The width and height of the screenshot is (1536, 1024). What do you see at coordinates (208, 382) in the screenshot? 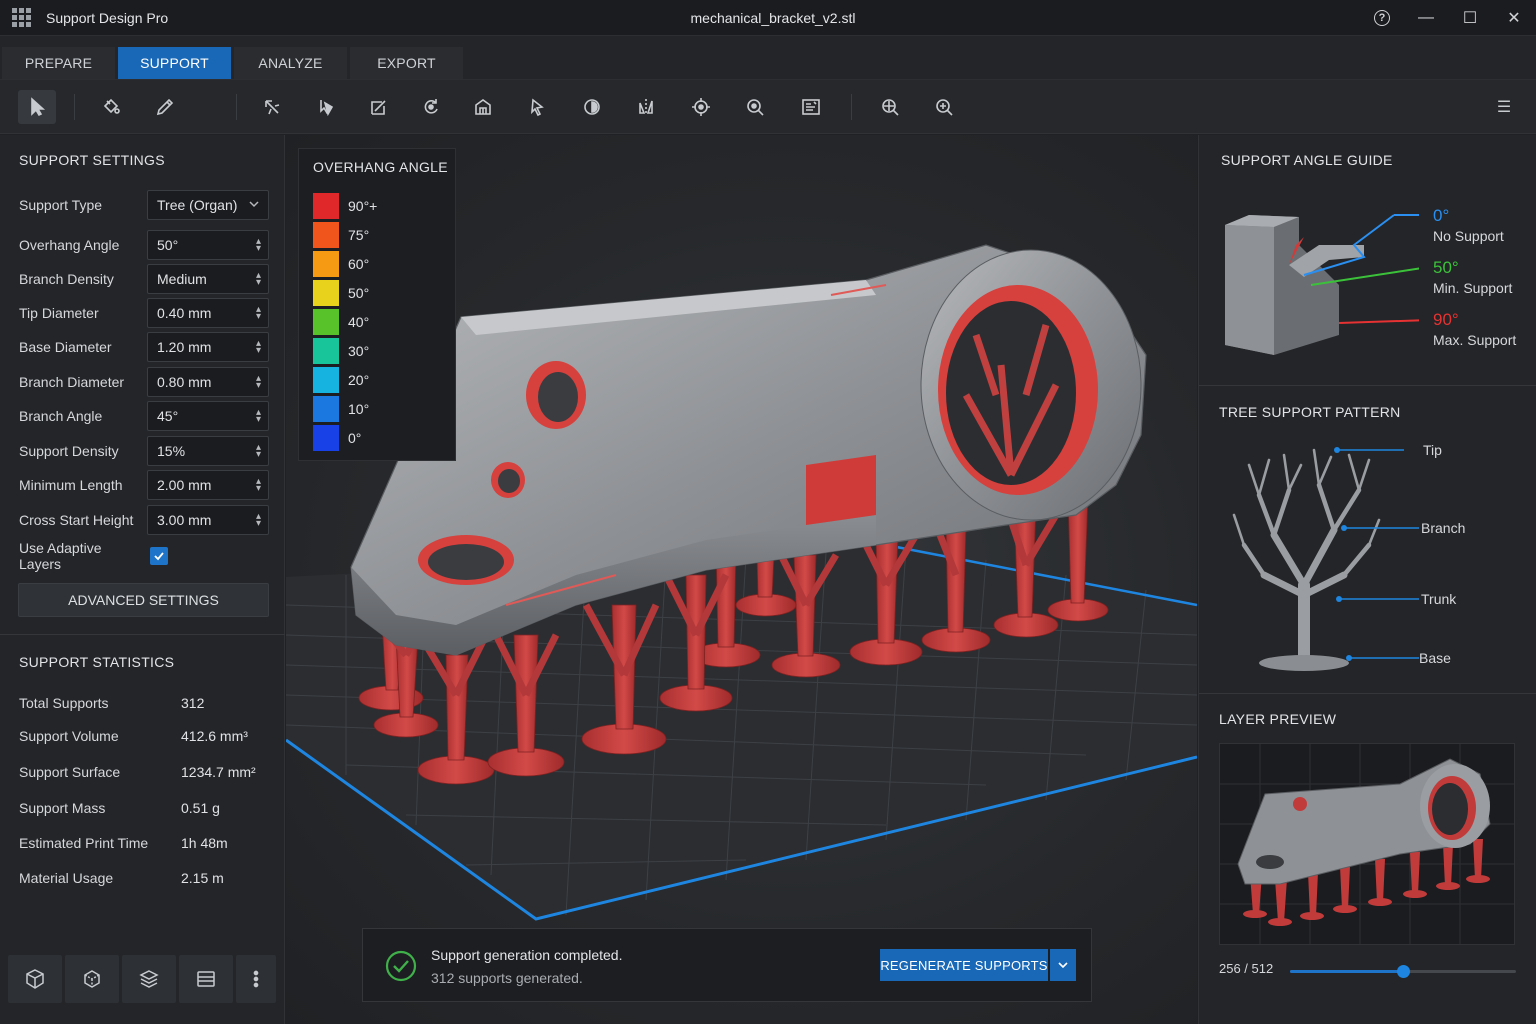
I see `branch-diameter-spinner: 0.80 mm ▴ ▾` at bounding box center [208, 382].